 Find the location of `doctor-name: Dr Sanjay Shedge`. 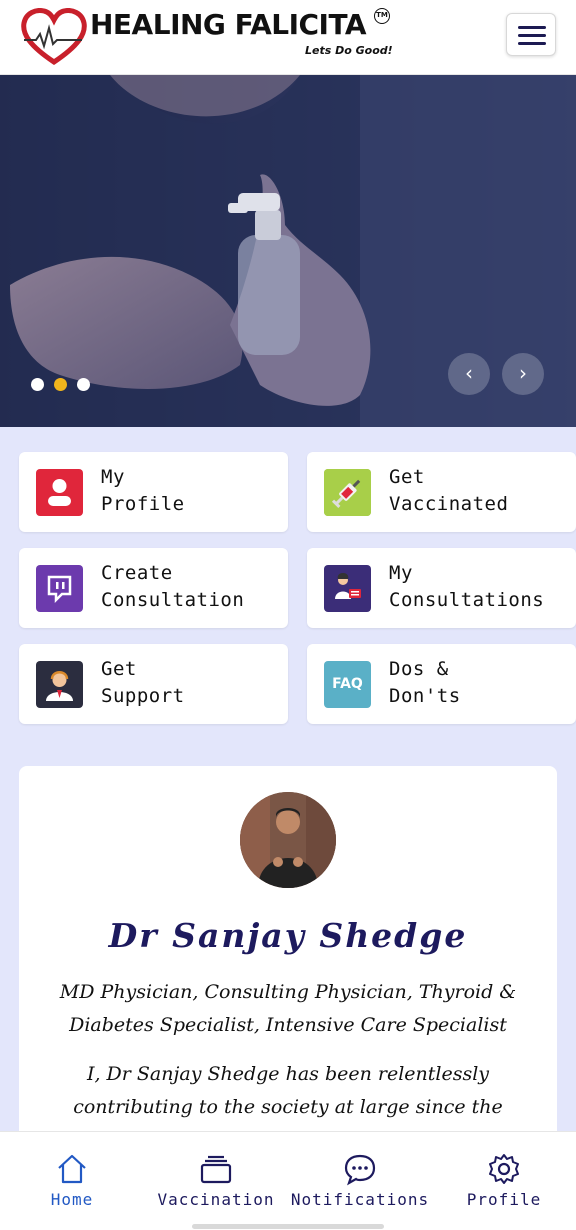

doctor-name: Dr Sanjay Shedge is located at coordinates (288, 935).